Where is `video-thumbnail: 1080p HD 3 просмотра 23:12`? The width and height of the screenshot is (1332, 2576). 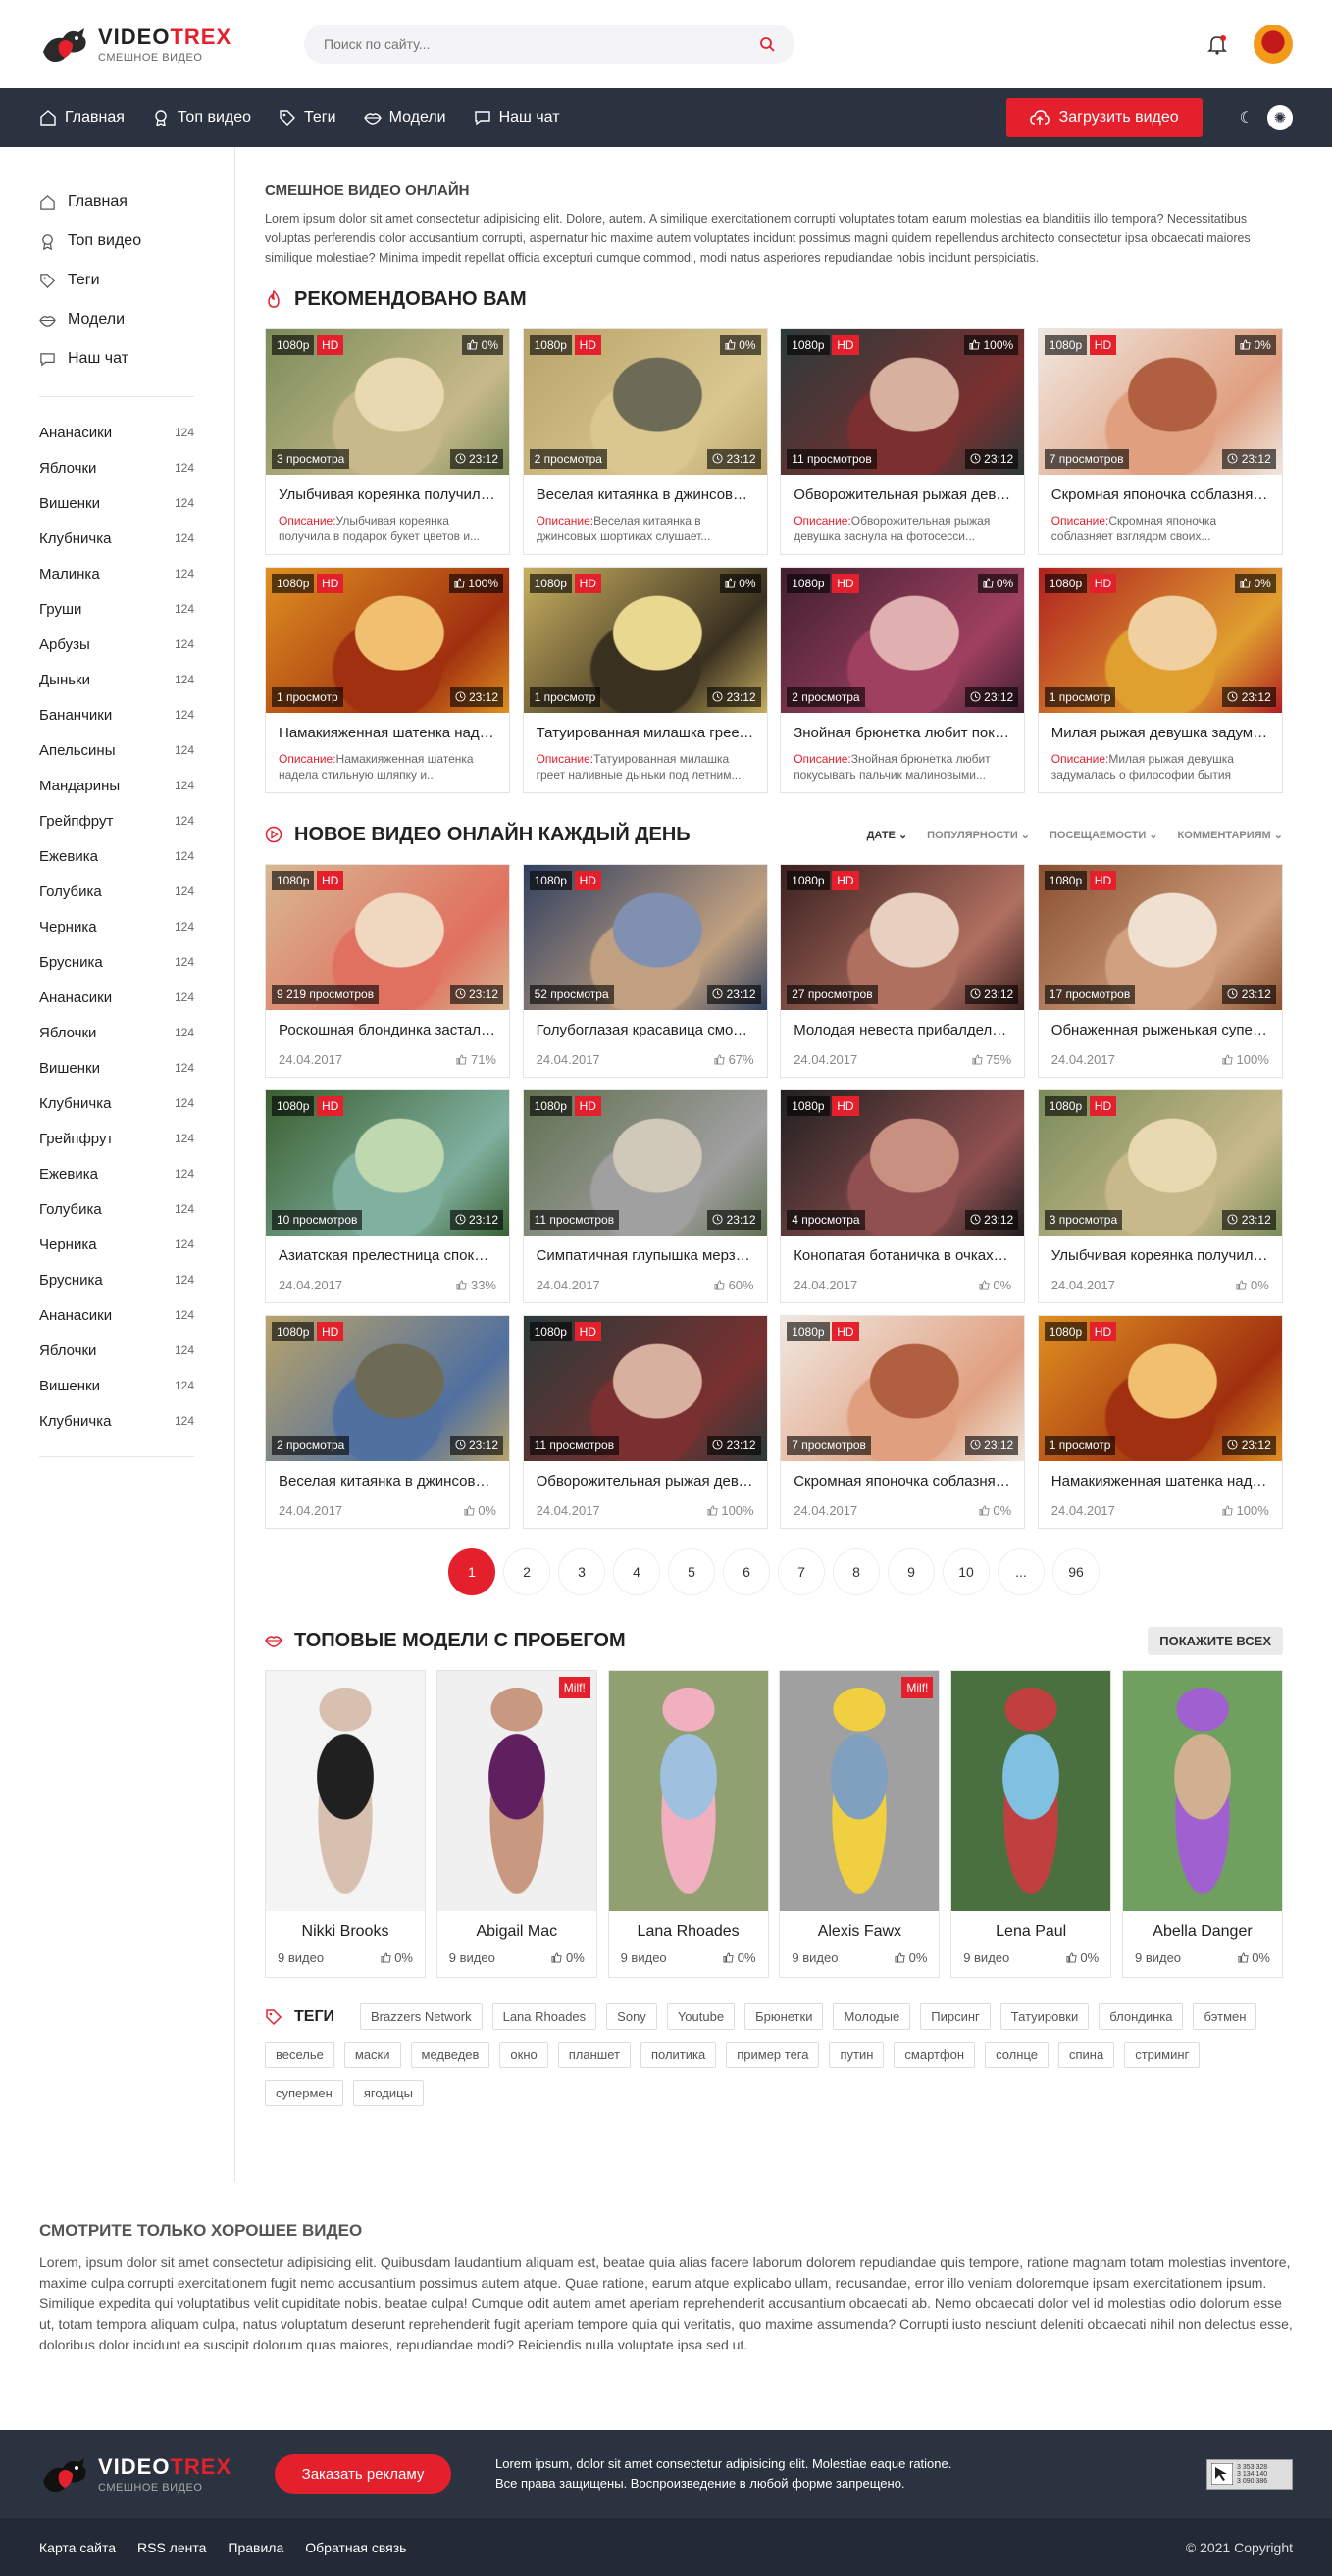 video-thumbnail: 1080p HD 3 просмотра 23:12 is located at coordinates (1160, 1163).